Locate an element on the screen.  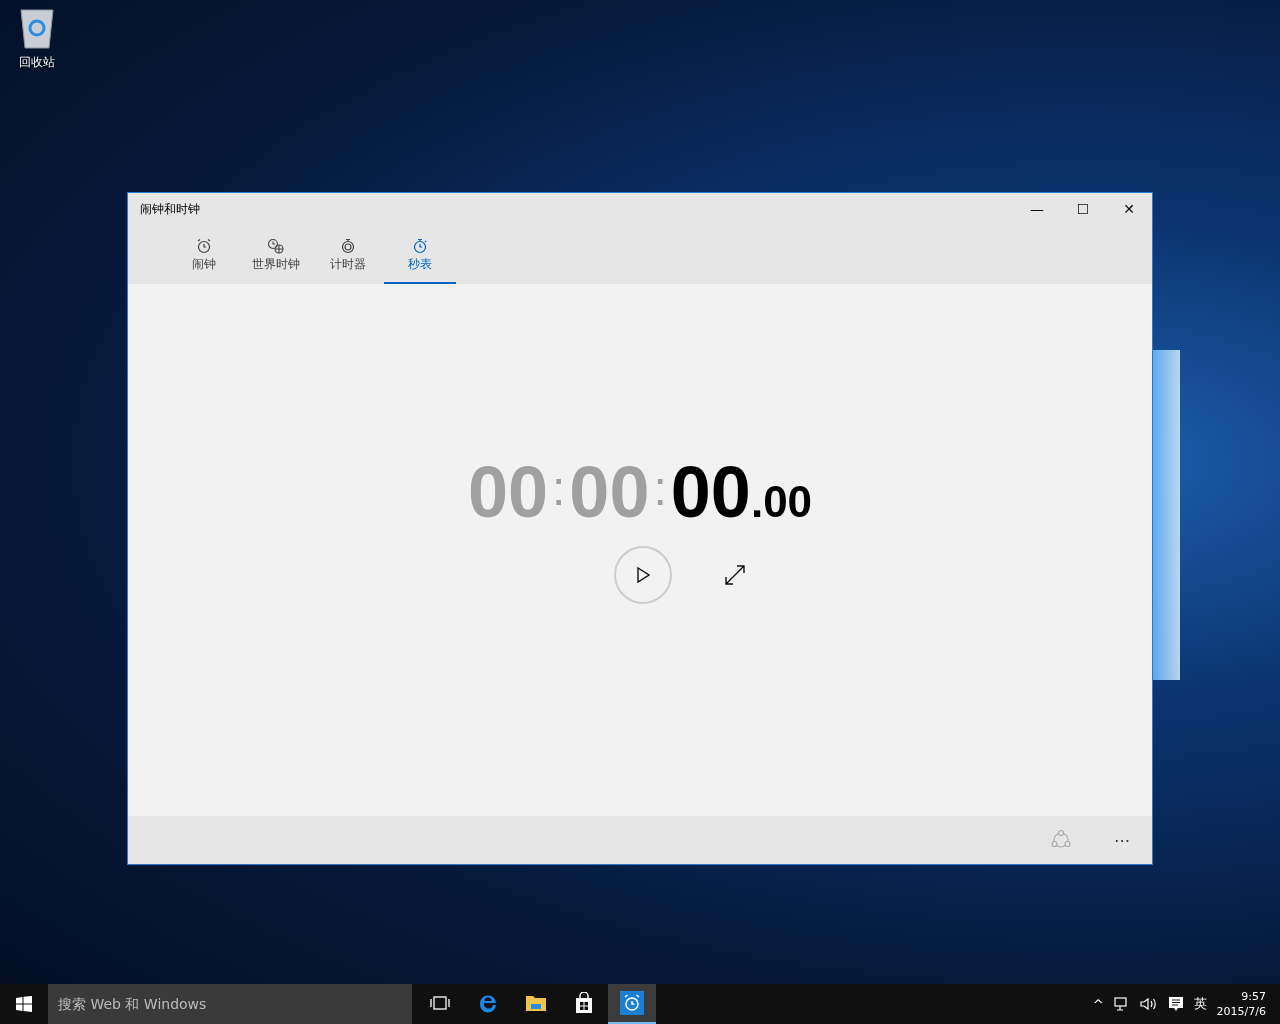
maximize-button: ☐ is located at coordinates (1083, 209).